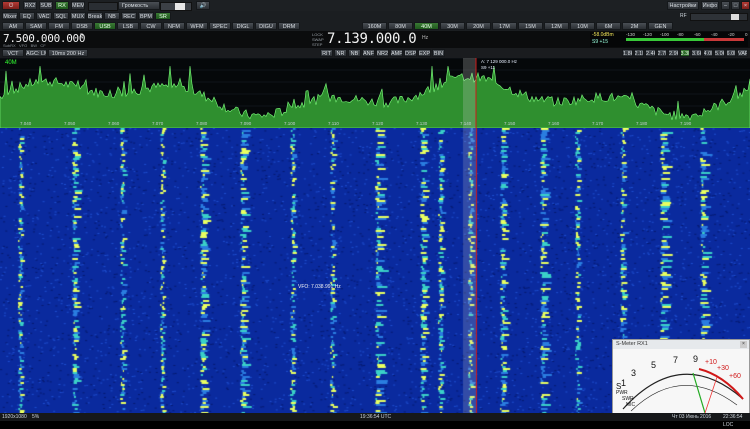 The image size is (750, 429). I want to click on info-menu: Инфо, so click(710, 5).